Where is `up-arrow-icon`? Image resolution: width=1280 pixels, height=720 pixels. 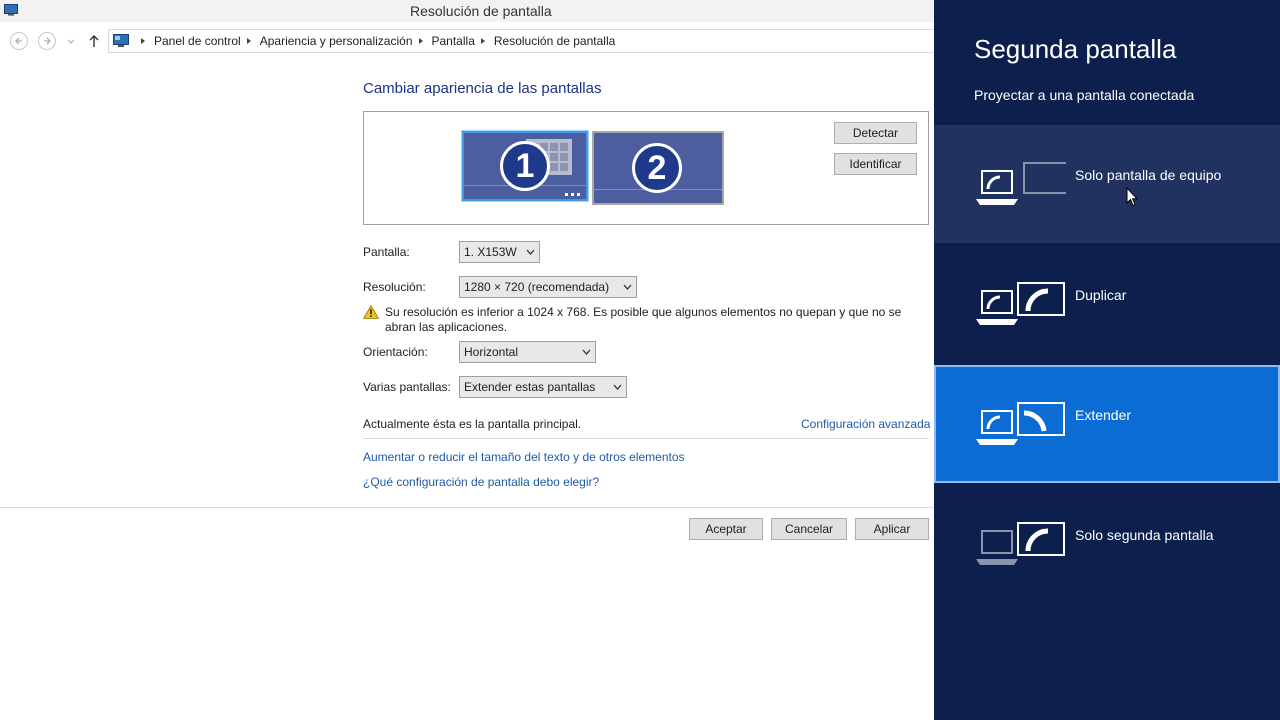
up-arrow-icon is located at coordinates (94, 41).